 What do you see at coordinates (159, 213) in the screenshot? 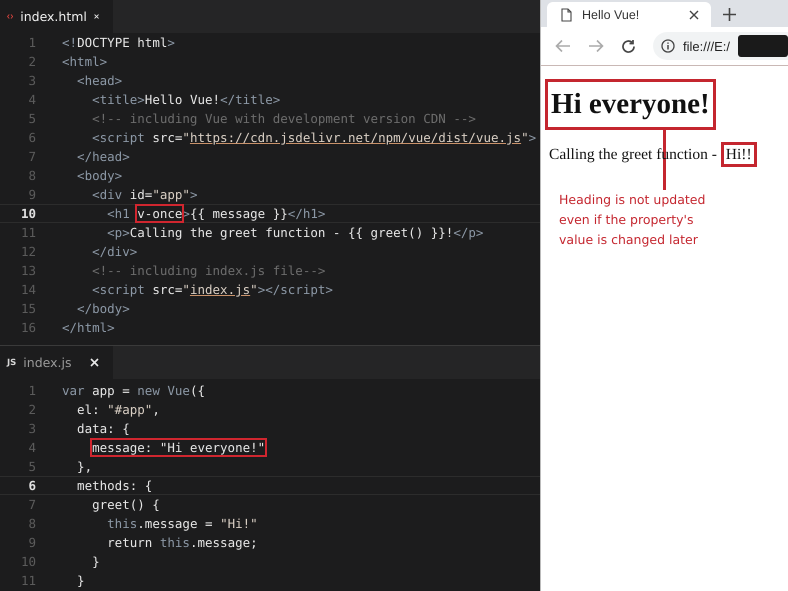
I see `highlighted-code: v-once` at bounding box center [159, 213].